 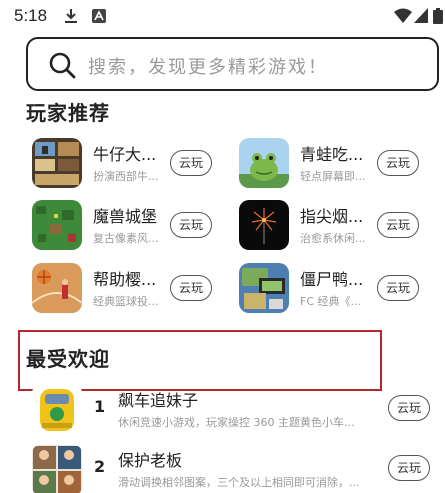 What do you see at coordinates (99, 17) in the screenshot?
I see `app-a-icon` at bounding box center [99, 17].